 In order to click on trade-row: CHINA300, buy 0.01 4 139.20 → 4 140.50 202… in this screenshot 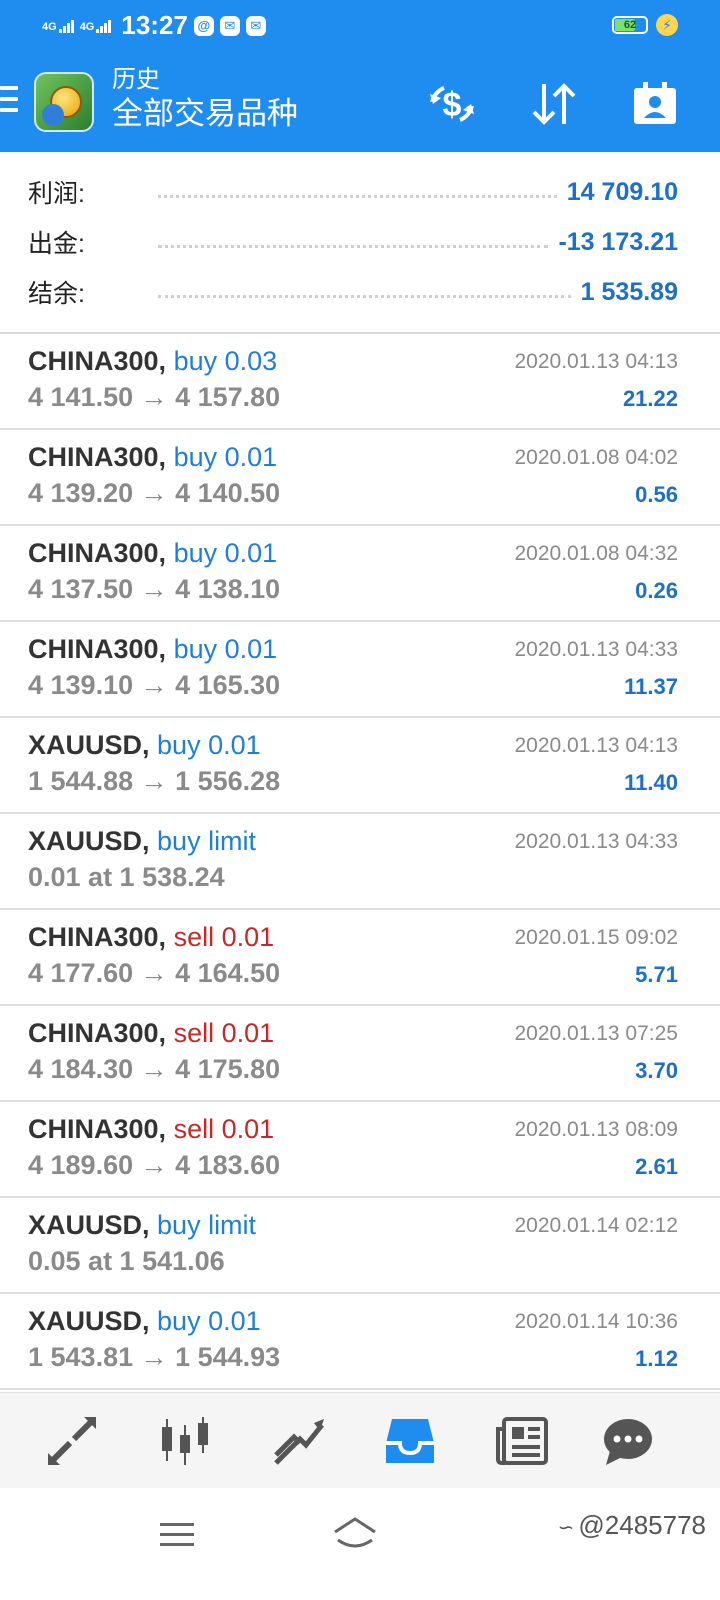, I will do `click(360, 478)`.